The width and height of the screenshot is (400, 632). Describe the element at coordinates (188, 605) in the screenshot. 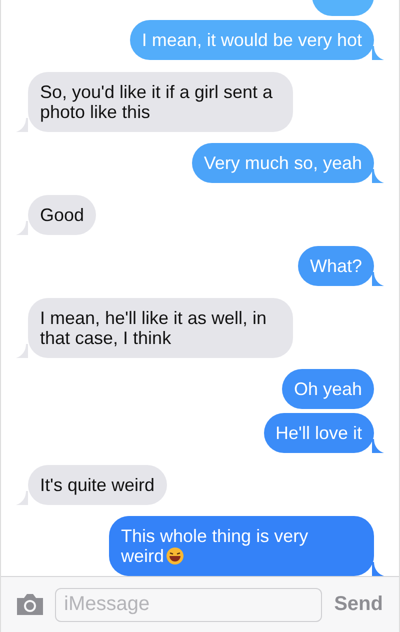

I see `message-field: iMessage` at that location.